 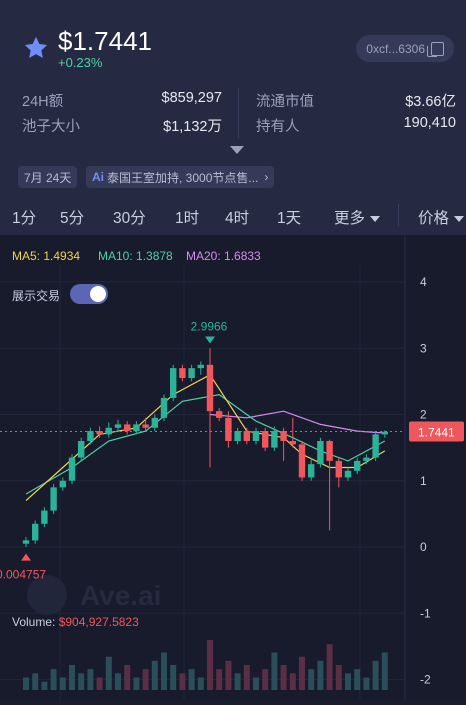 I want to click on volume-label: Volume: $904,927.5823, so click(x=75, y=622).